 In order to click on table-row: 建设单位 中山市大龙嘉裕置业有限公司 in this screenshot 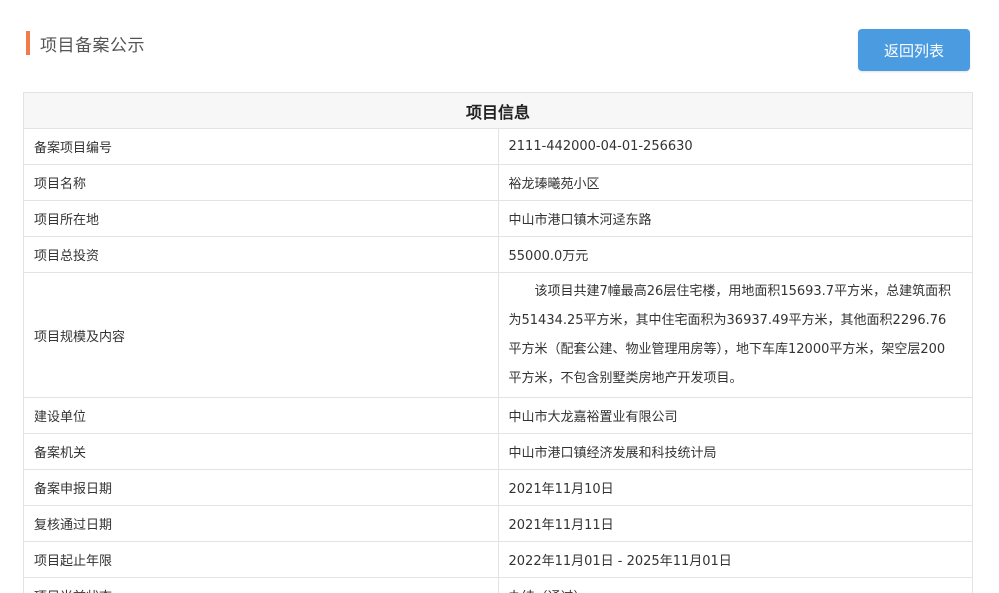, I will do `click(498, 415)`.